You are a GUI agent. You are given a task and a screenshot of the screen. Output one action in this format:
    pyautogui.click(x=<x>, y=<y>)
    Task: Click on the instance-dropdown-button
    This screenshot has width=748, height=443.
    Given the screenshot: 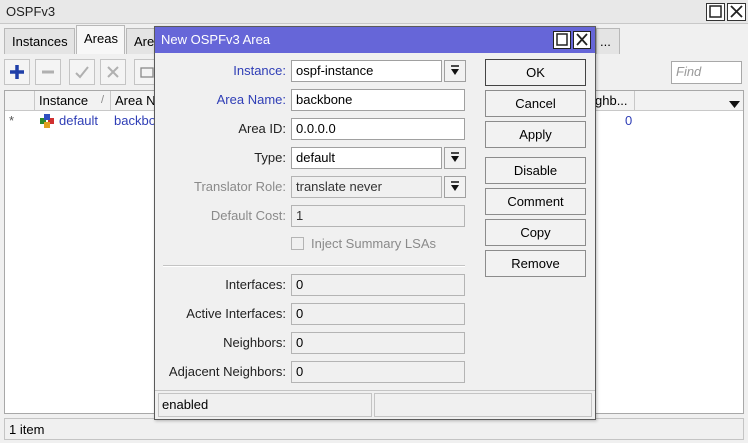 What is the action you would take?
    pyautogui.click(x=455, y=71)
    